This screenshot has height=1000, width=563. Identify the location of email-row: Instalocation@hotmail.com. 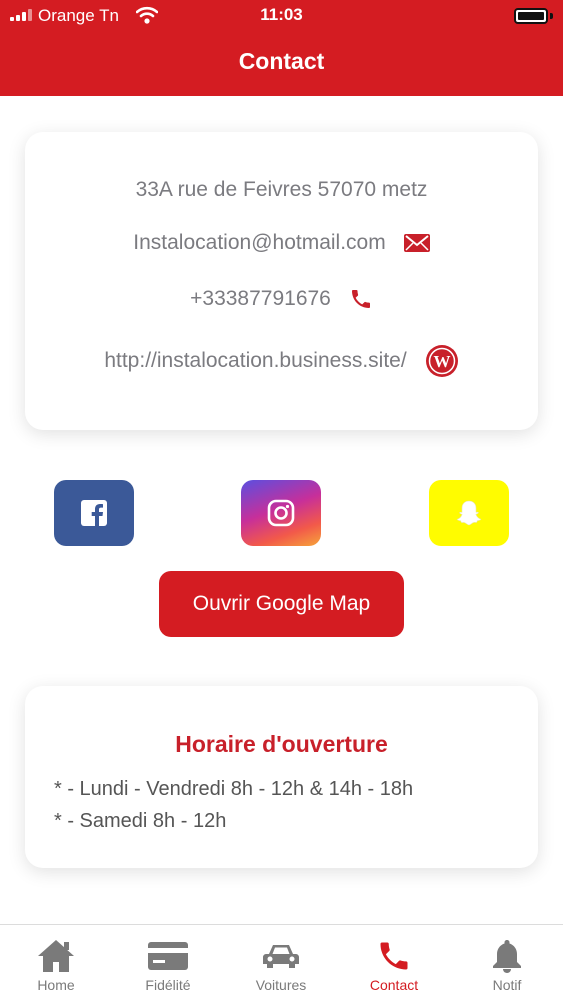
(281, 243).